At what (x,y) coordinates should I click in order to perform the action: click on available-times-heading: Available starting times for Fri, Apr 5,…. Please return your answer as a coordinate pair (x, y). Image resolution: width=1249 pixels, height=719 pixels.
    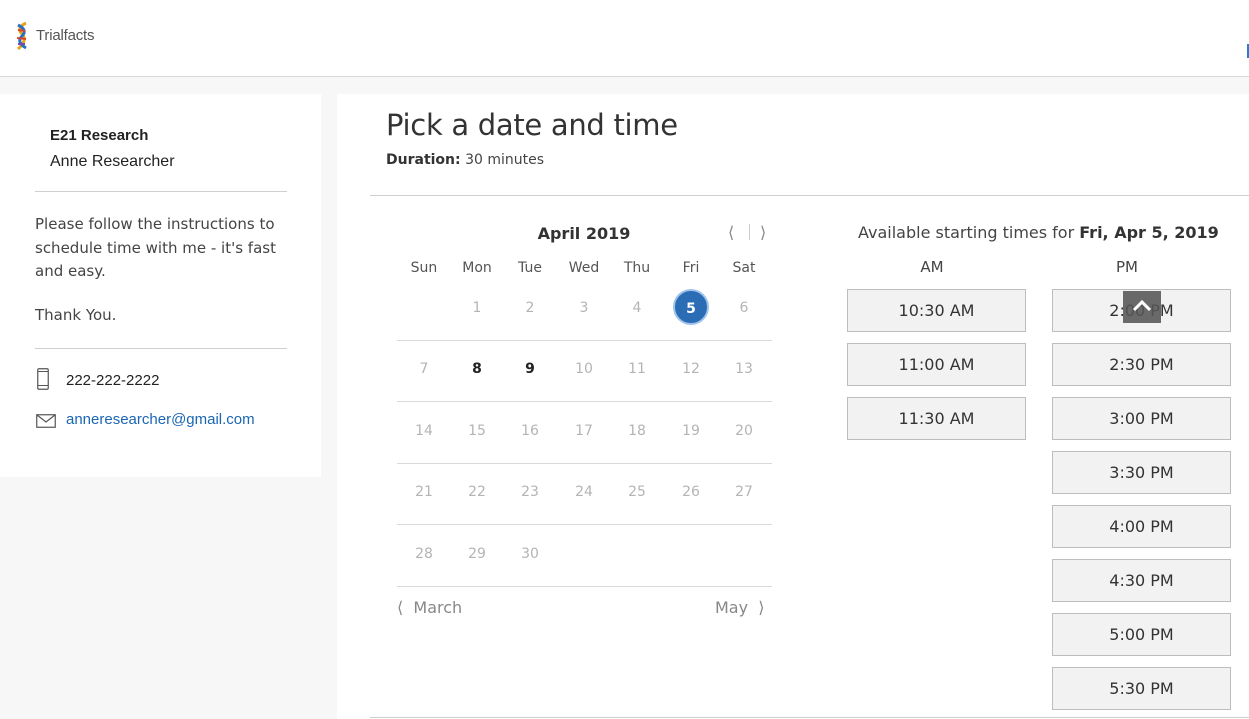
    Looking at the image, I should click on (1038, 232).